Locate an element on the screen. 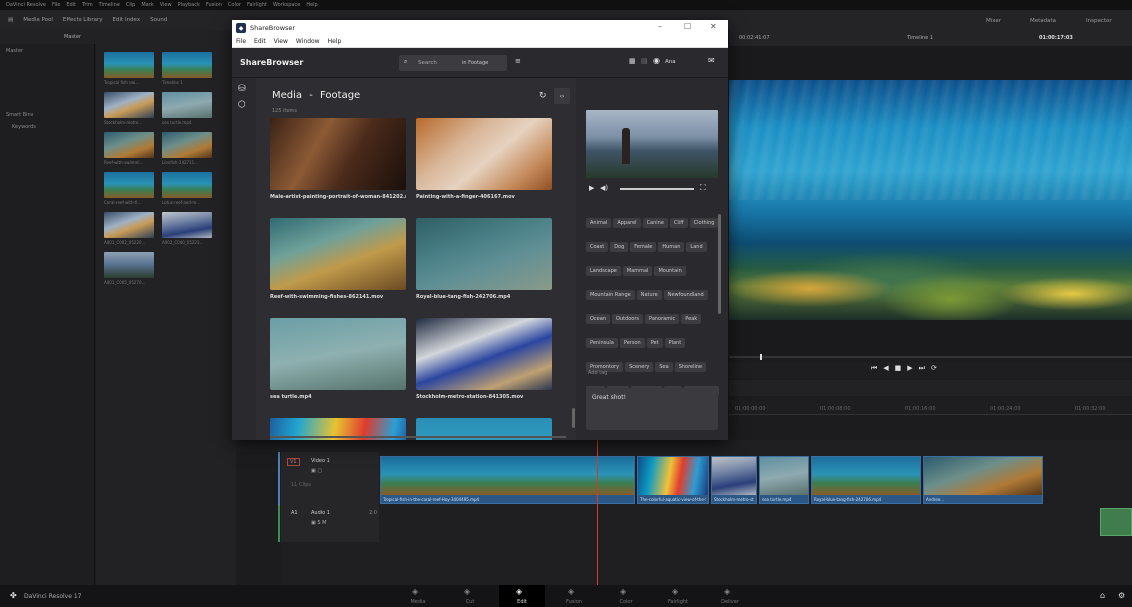  media-card: Painting-with-a-finger-406167.mov is located at coordinates (484, 159).